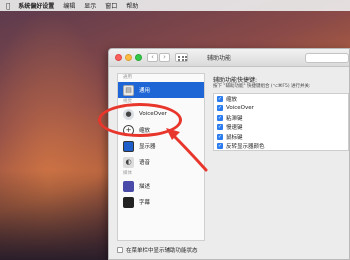  I want to click on sidebar-item-label: 显示器, so click(147, 147).